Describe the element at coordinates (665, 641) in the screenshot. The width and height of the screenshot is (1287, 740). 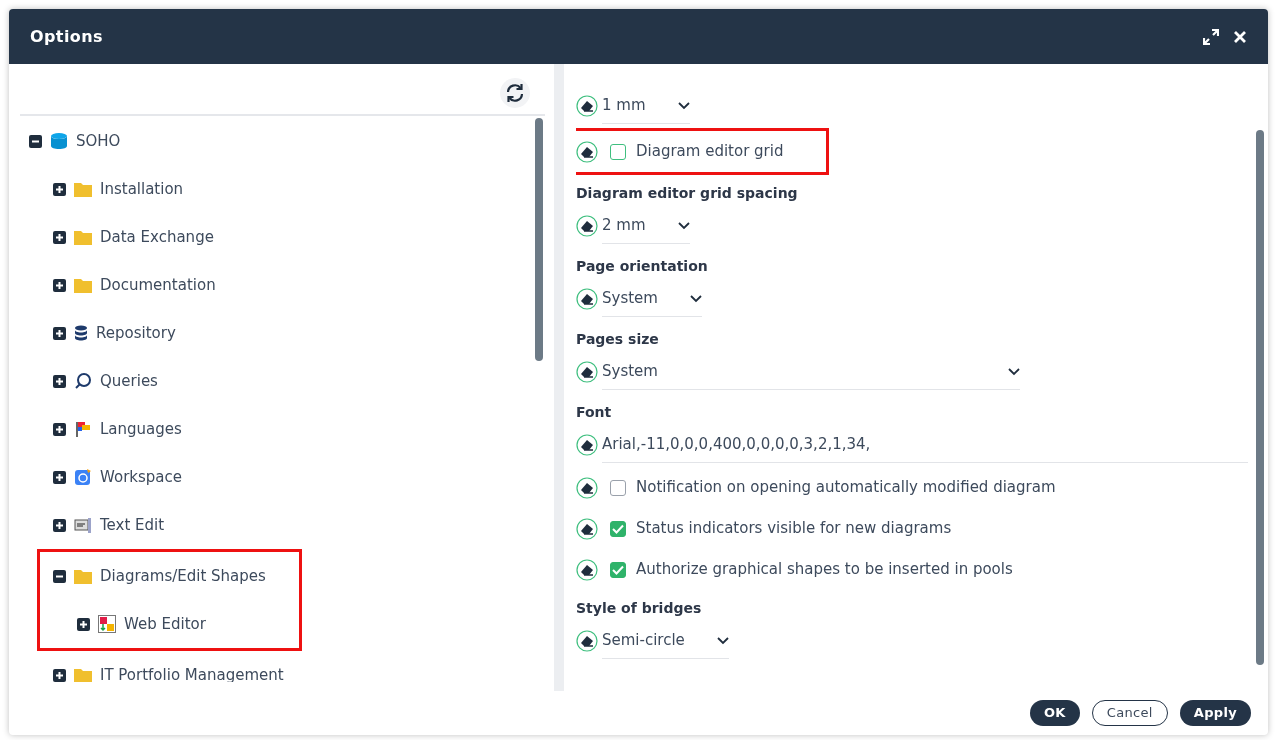
I see `dropdown: Semi-circle` at that location.